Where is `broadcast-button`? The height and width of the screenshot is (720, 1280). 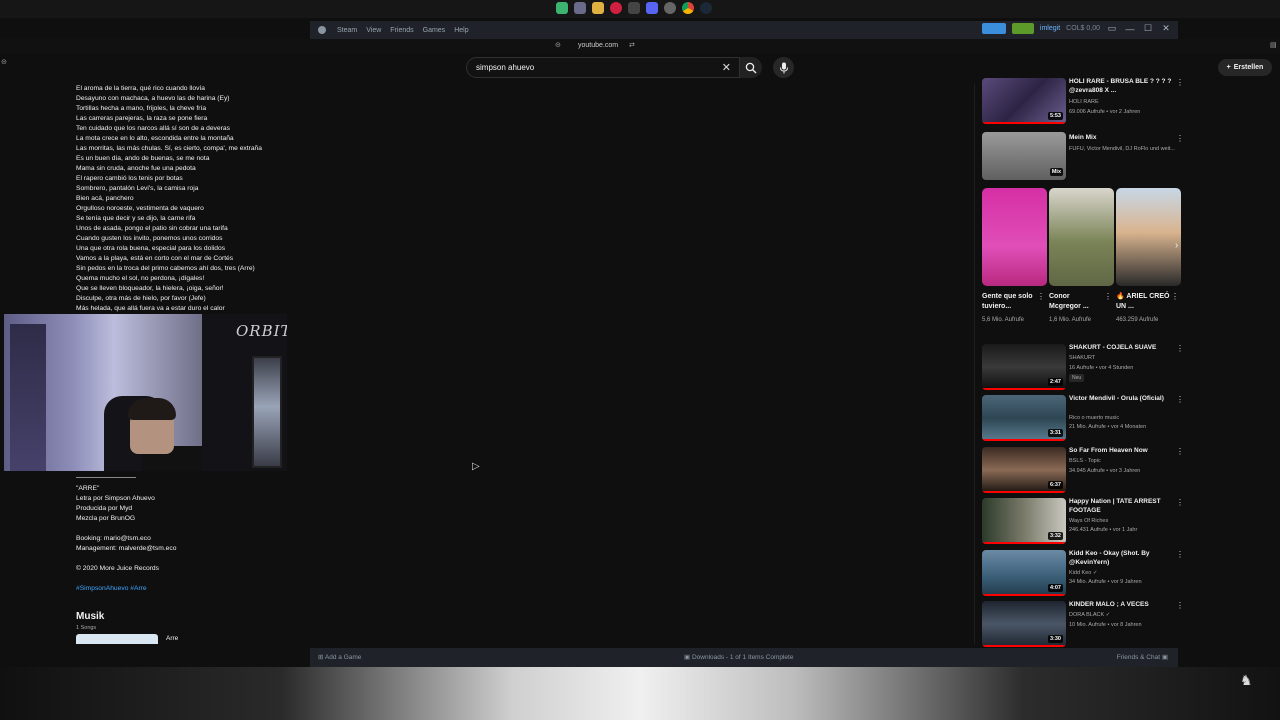 broadcast-button is located at coordinates (993, 28).